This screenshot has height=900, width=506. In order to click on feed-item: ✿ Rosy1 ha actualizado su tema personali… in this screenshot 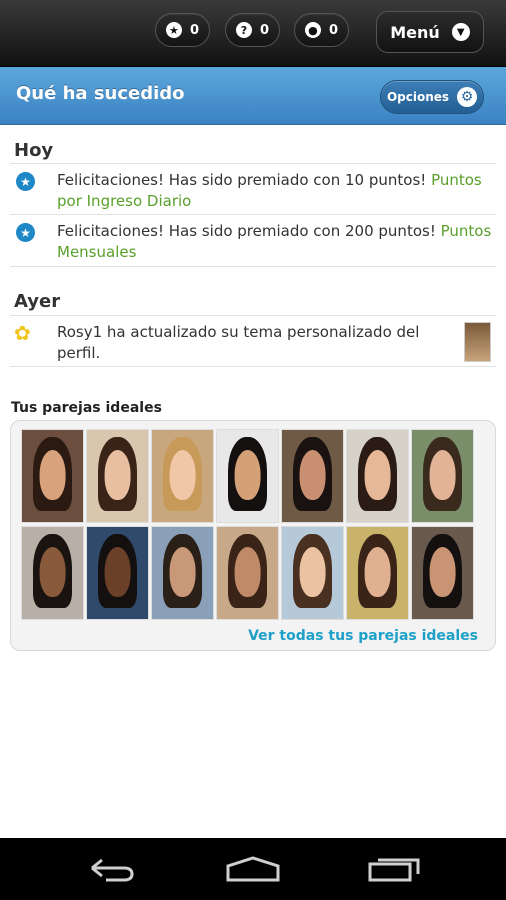, I will do `click(253, 340)`.